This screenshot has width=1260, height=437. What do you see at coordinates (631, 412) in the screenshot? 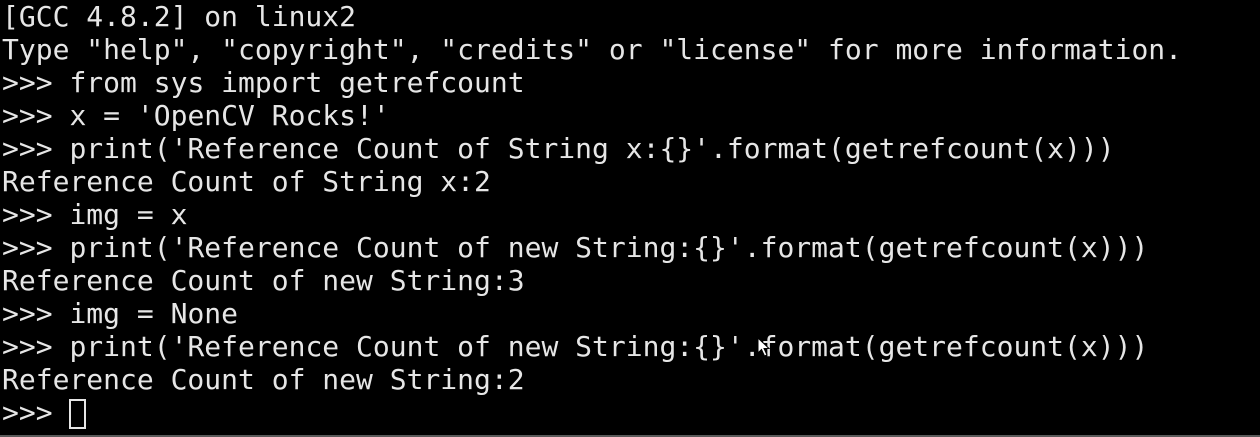
I see `active-input-line: >>>` at bounding box center [631, 412].